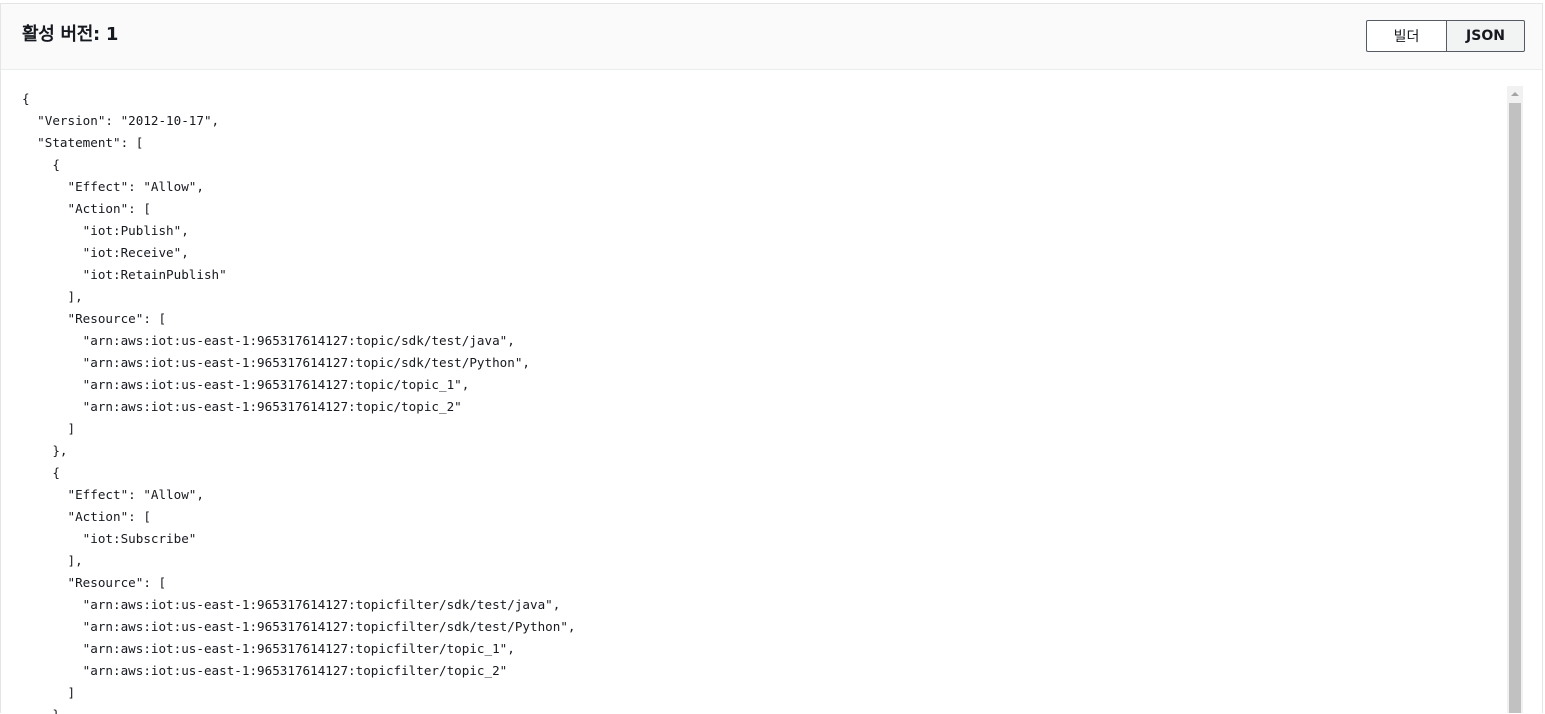  I want to click on code-line: "iot:Subscribe", so click(109, 538).